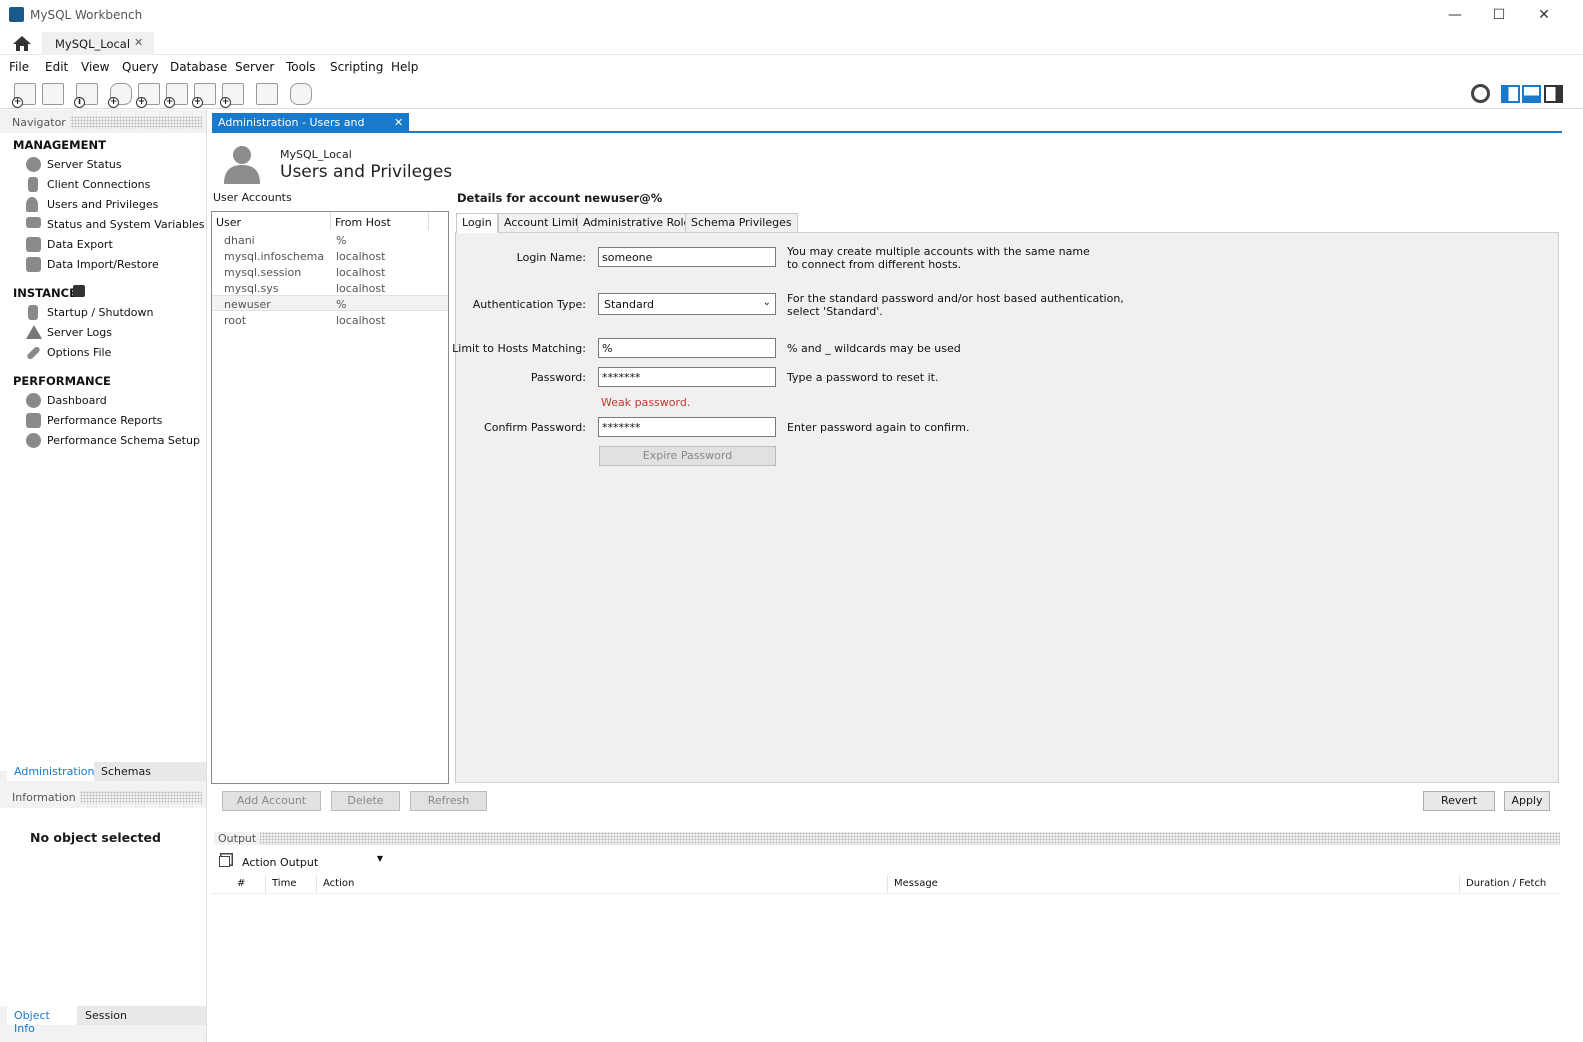 This screenshot has height=1042, width=1583. I want to click on menu-edit: Edit, so click(56, 67).